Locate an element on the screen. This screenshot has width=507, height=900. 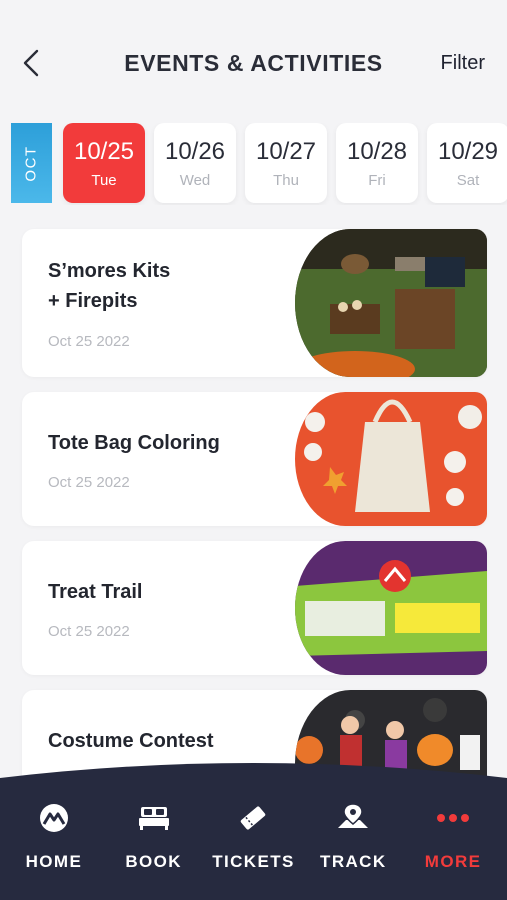
month-label: OCT is located at coordinates (31, 163).